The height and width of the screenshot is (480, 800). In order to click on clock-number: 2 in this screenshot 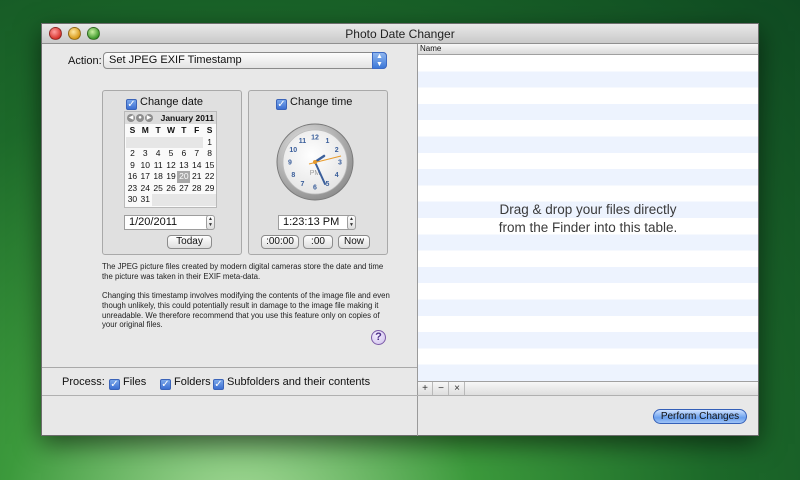, I will do `click(337, 150)`.